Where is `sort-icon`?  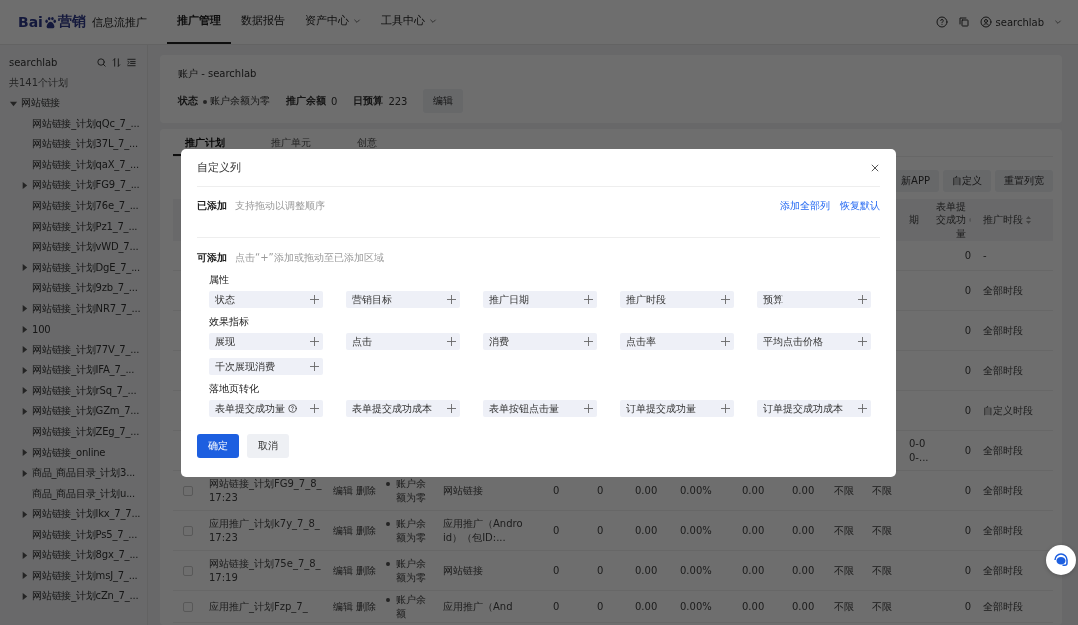
sort-icon is located at coordinates (1028, 220).